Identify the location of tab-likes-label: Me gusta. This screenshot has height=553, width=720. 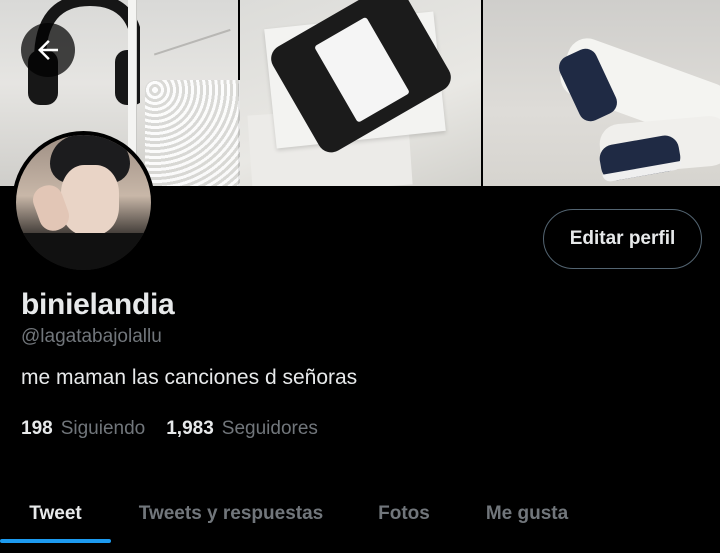
(527, 513).